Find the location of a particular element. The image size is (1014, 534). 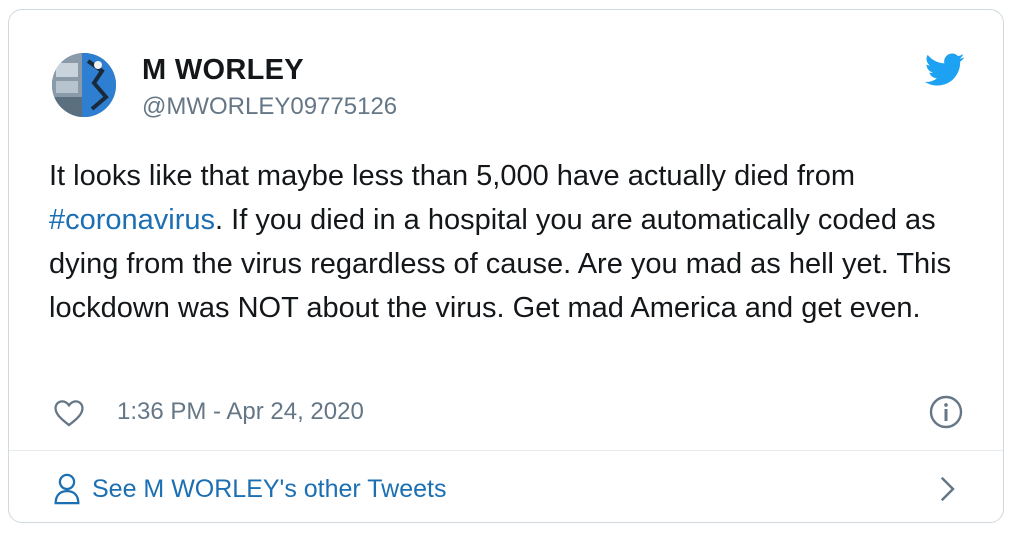

person-icon is located at coordinates (67, 489).